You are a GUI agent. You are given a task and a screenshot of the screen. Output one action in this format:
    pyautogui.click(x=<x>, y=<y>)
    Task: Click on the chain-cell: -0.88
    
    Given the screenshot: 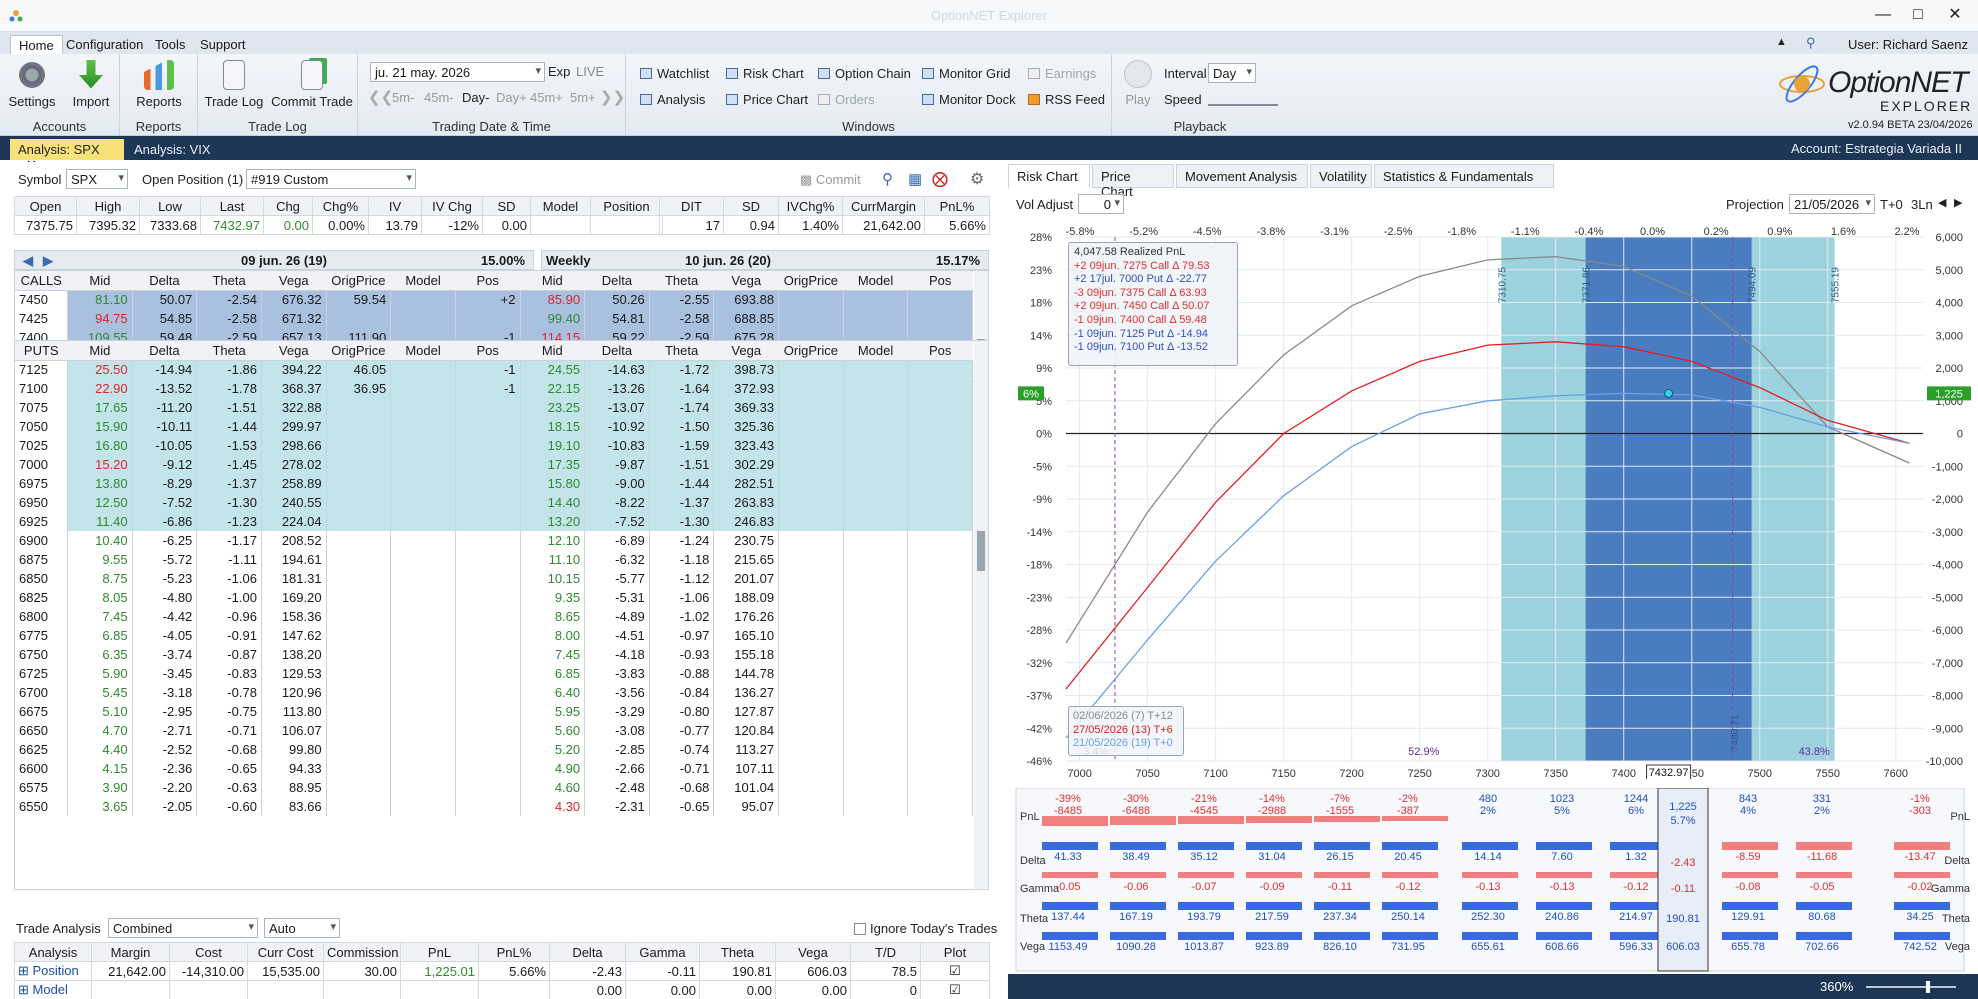 What is the action you would take?
    pyautogui.click(x=682, y=673)
    